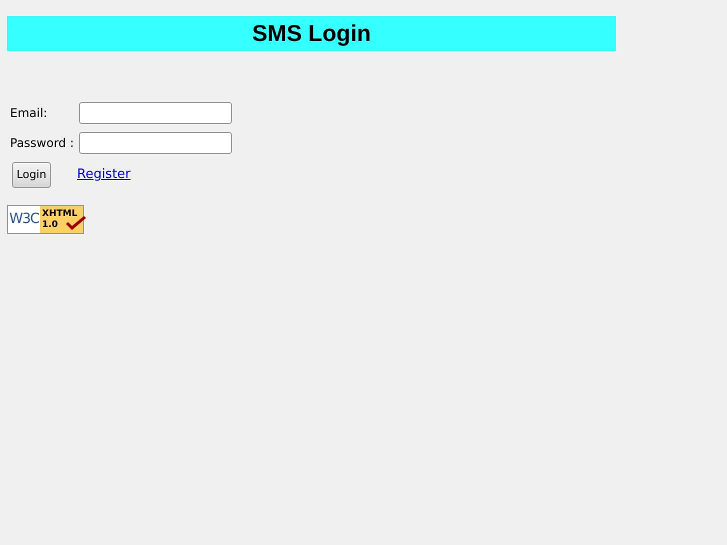 The height and width of the screenshot is (545, 727). Describe the element at coordinates (24, 219) in the screenshot. I see `badge-logo: W3C` at that location.